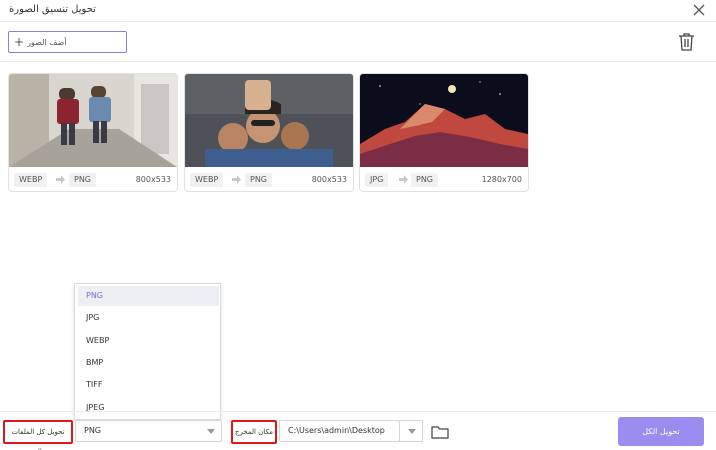 This screenshot has height=450, width=716. I want to click on output-path-field: C:\Users\admin\Desktop, so click(339, 431).